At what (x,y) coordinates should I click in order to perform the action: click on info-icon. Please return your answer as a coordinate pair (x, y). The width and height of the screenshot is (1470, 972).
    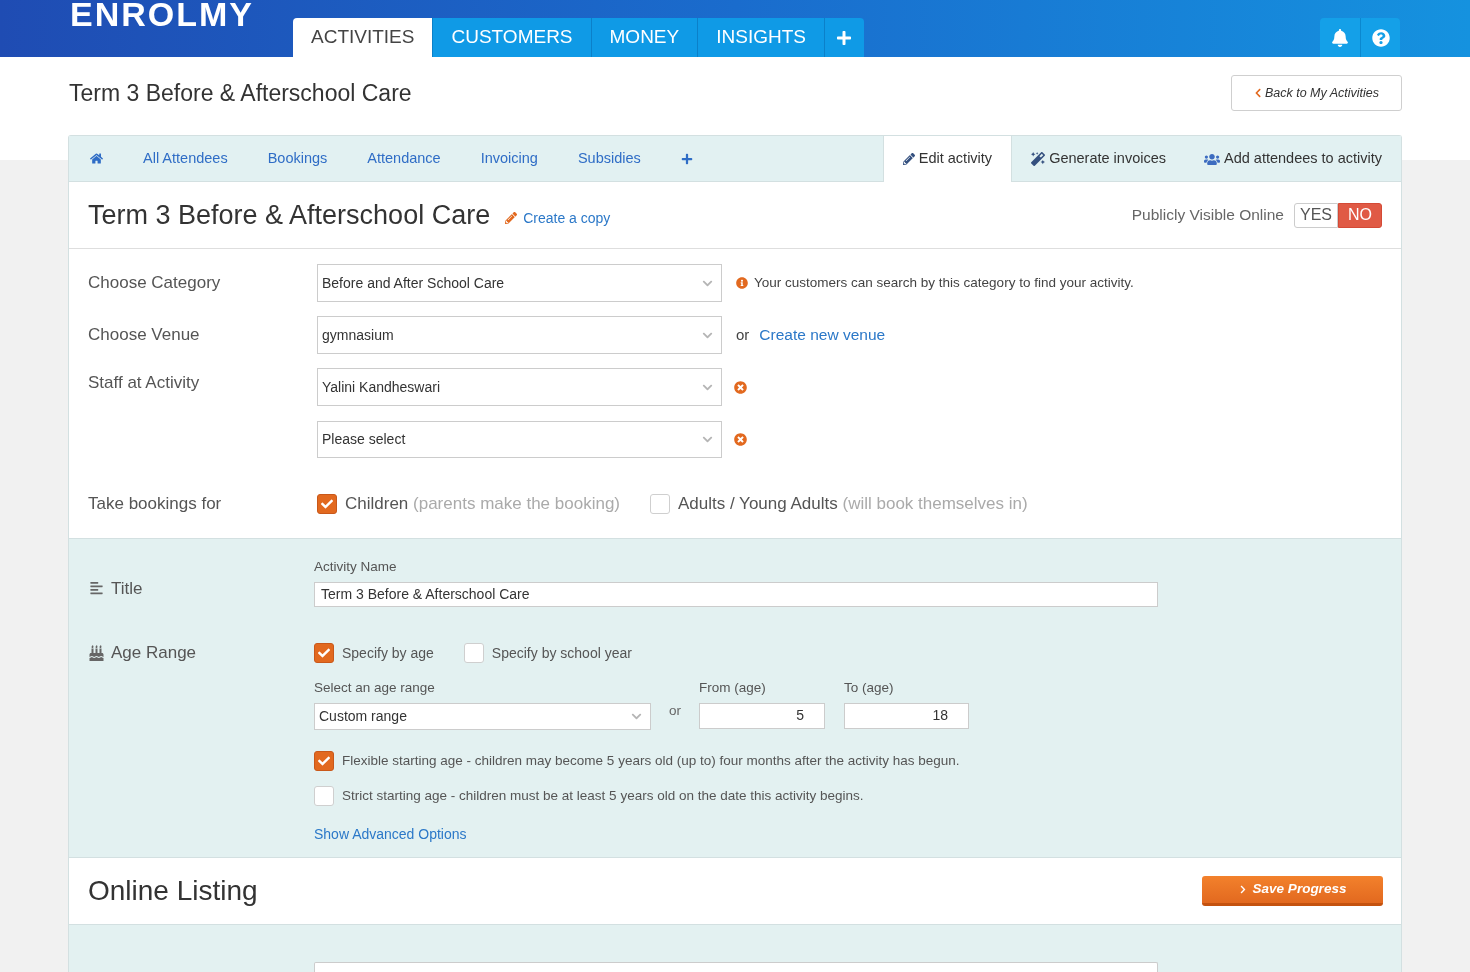
    Looking at the image, I should click on (742, 283).